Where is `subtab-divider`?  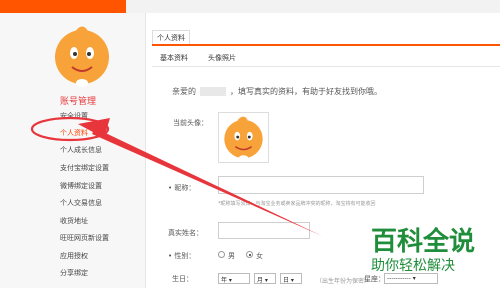 subtab-divider is located at coordinates (326, 66).